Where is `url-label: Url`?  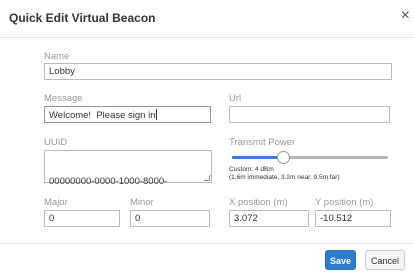
url-label: Url is located at coordinates (235, 98).